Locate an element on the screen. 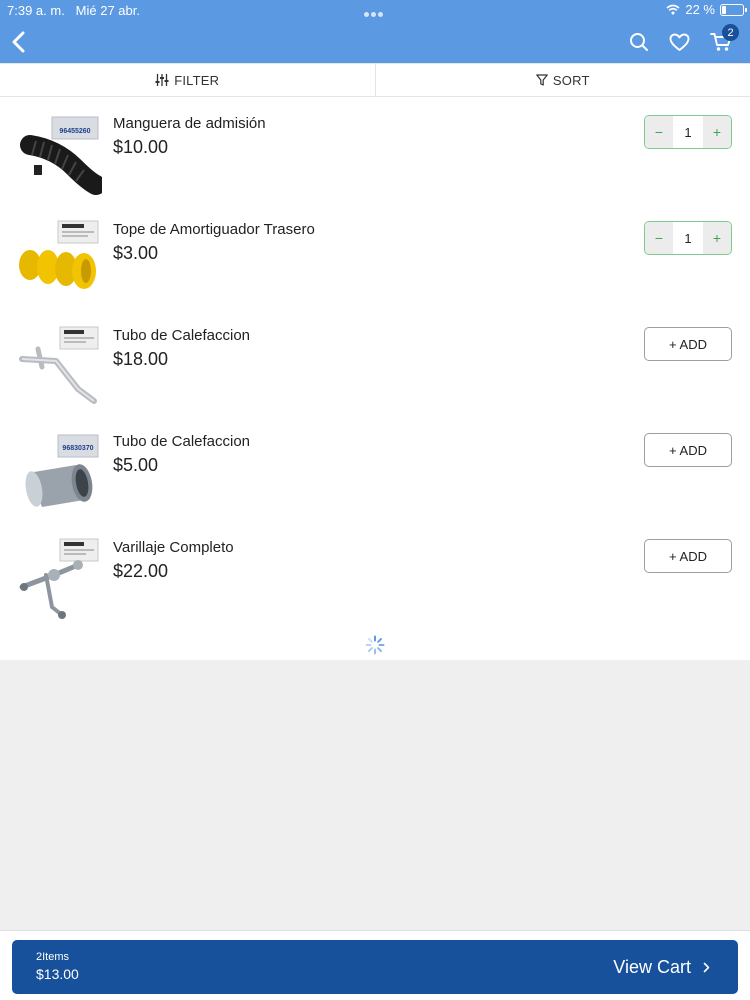 The width and height of the screenshot is (750, 1000). battery-percent: 22 % is located at coordinates (700, 9).